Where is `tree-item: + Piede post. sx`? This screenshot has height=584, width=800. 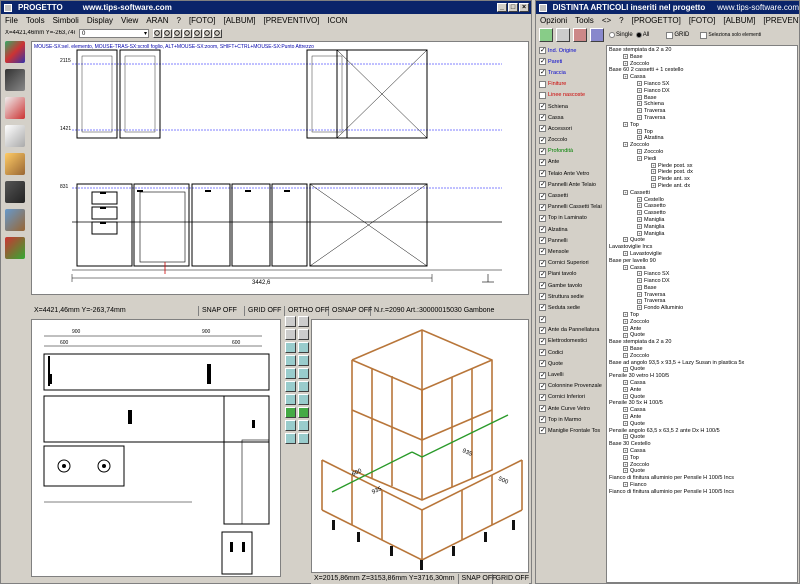
tree-item: + Piede post. sx is located at coordinates (702, 166).